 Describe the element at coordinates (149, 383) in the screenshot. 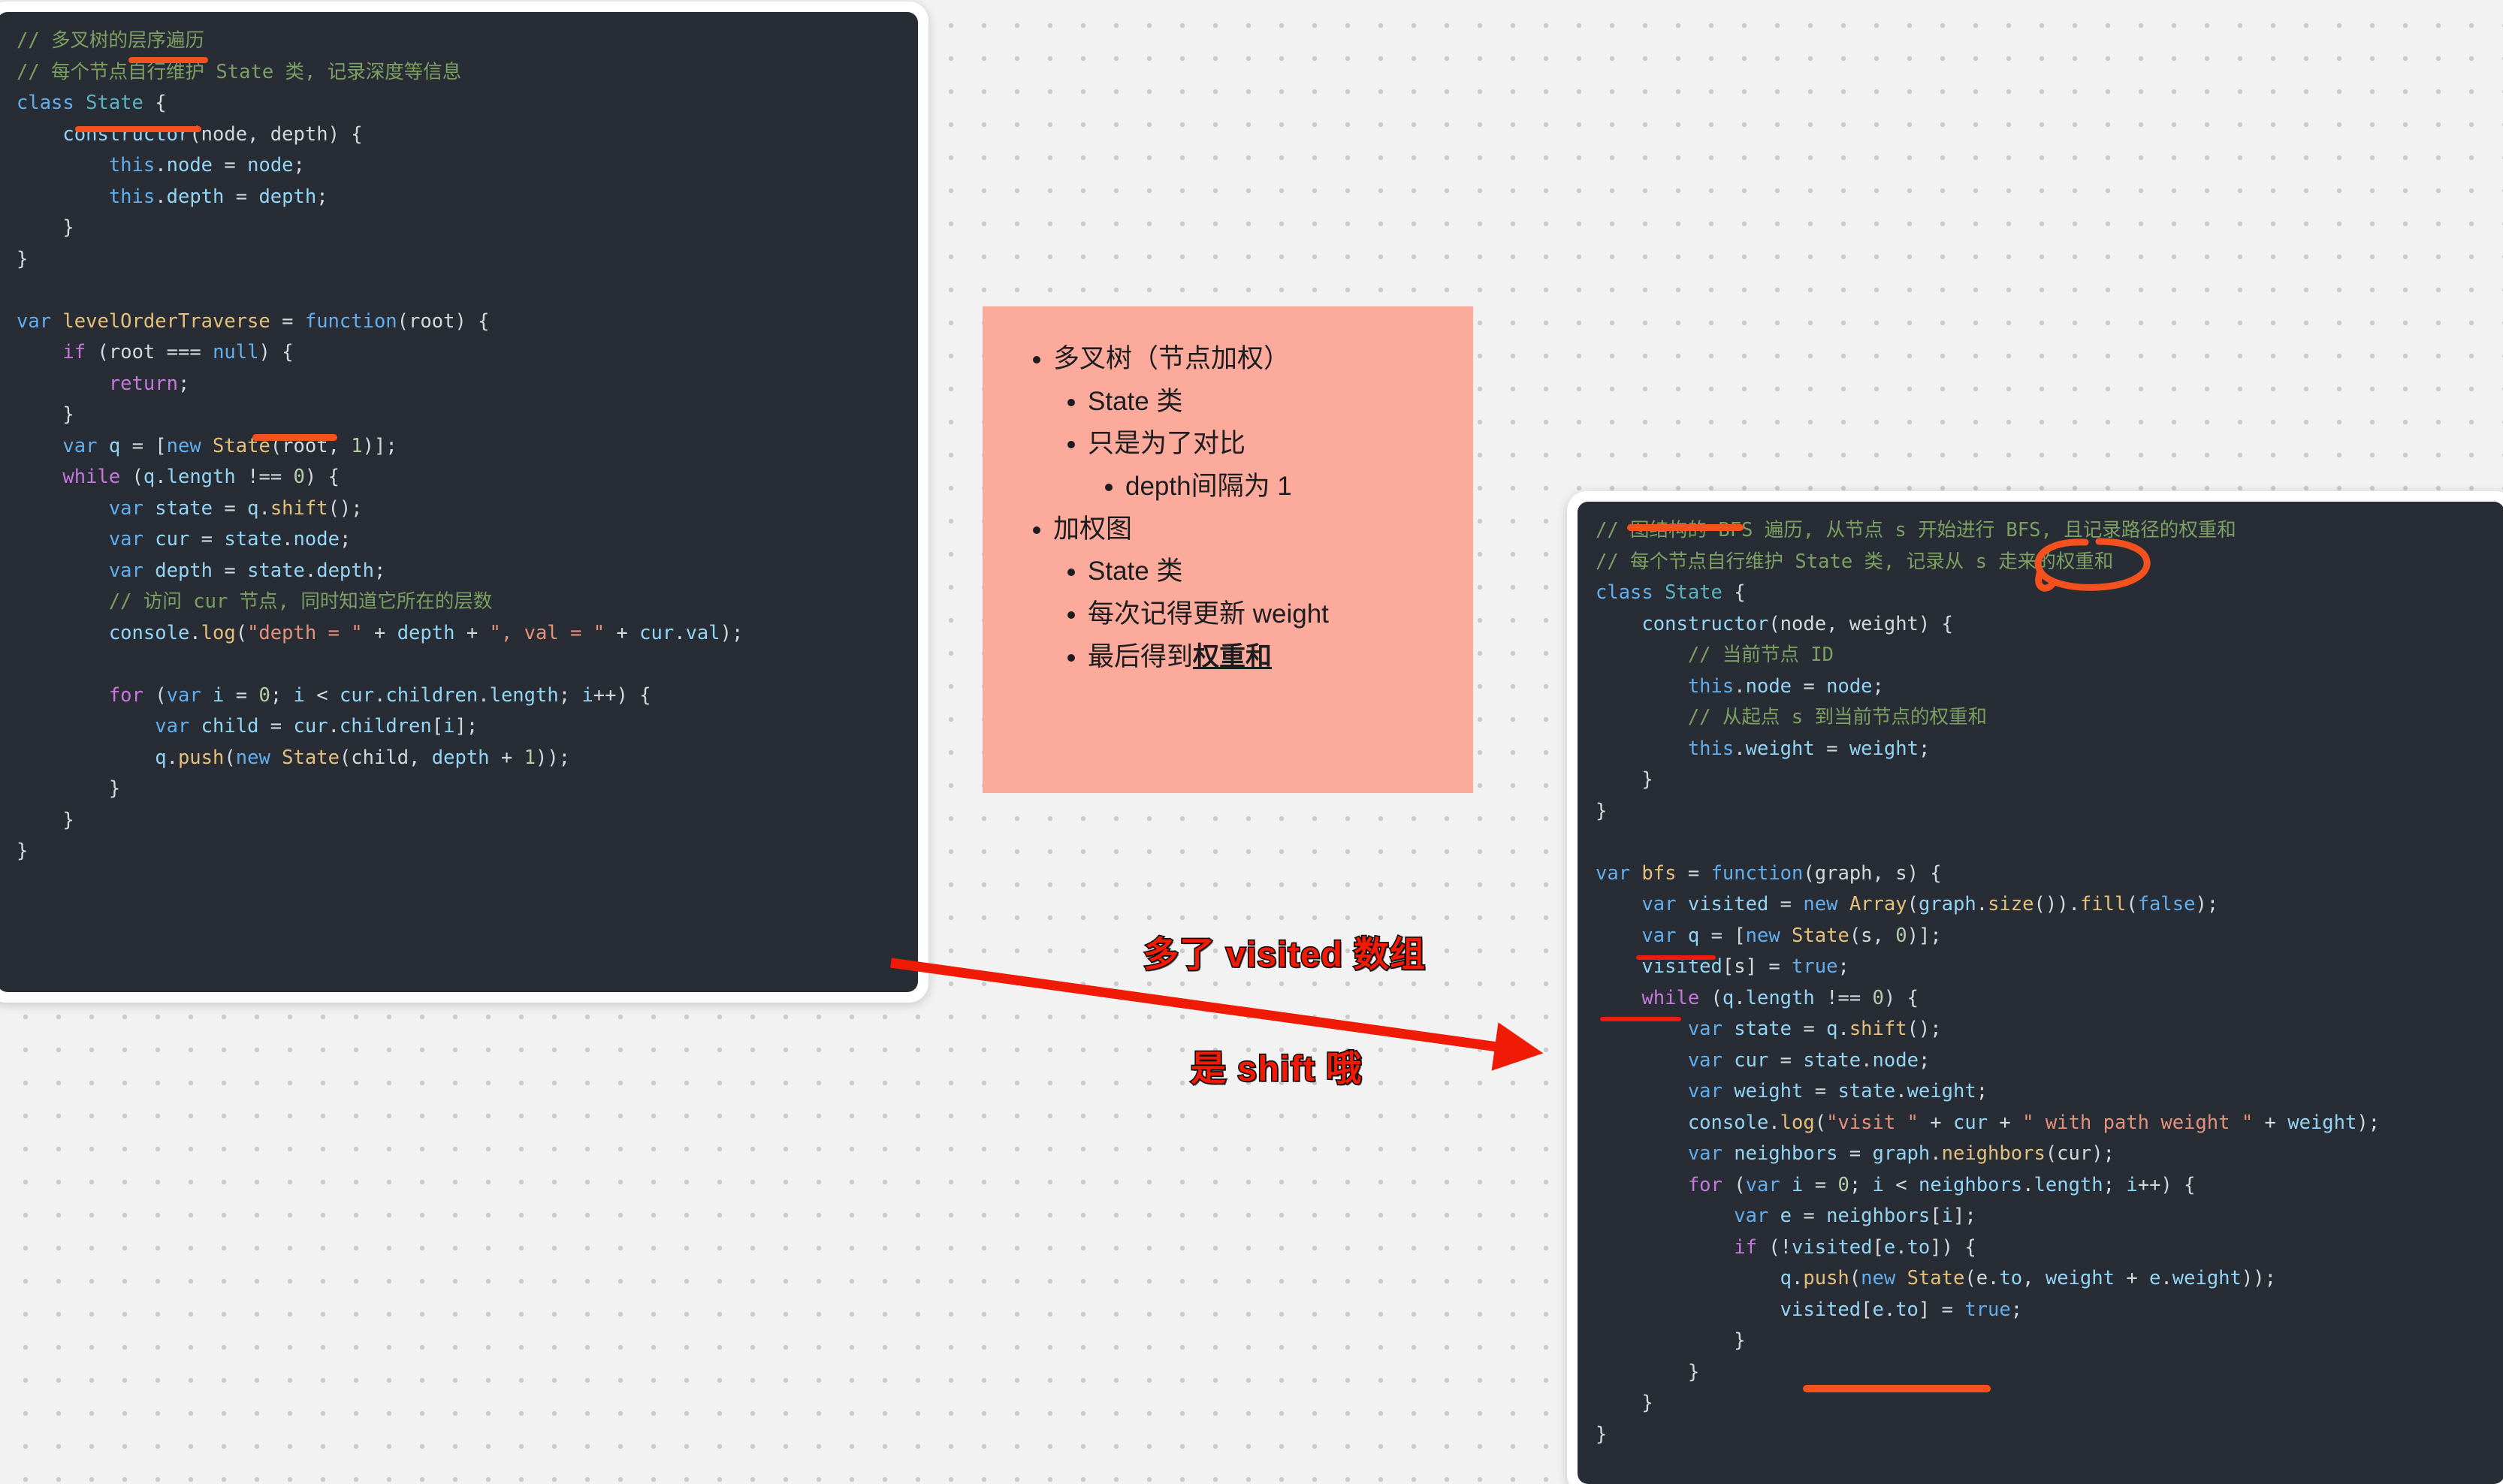

I see `code-line: return;` at that location.